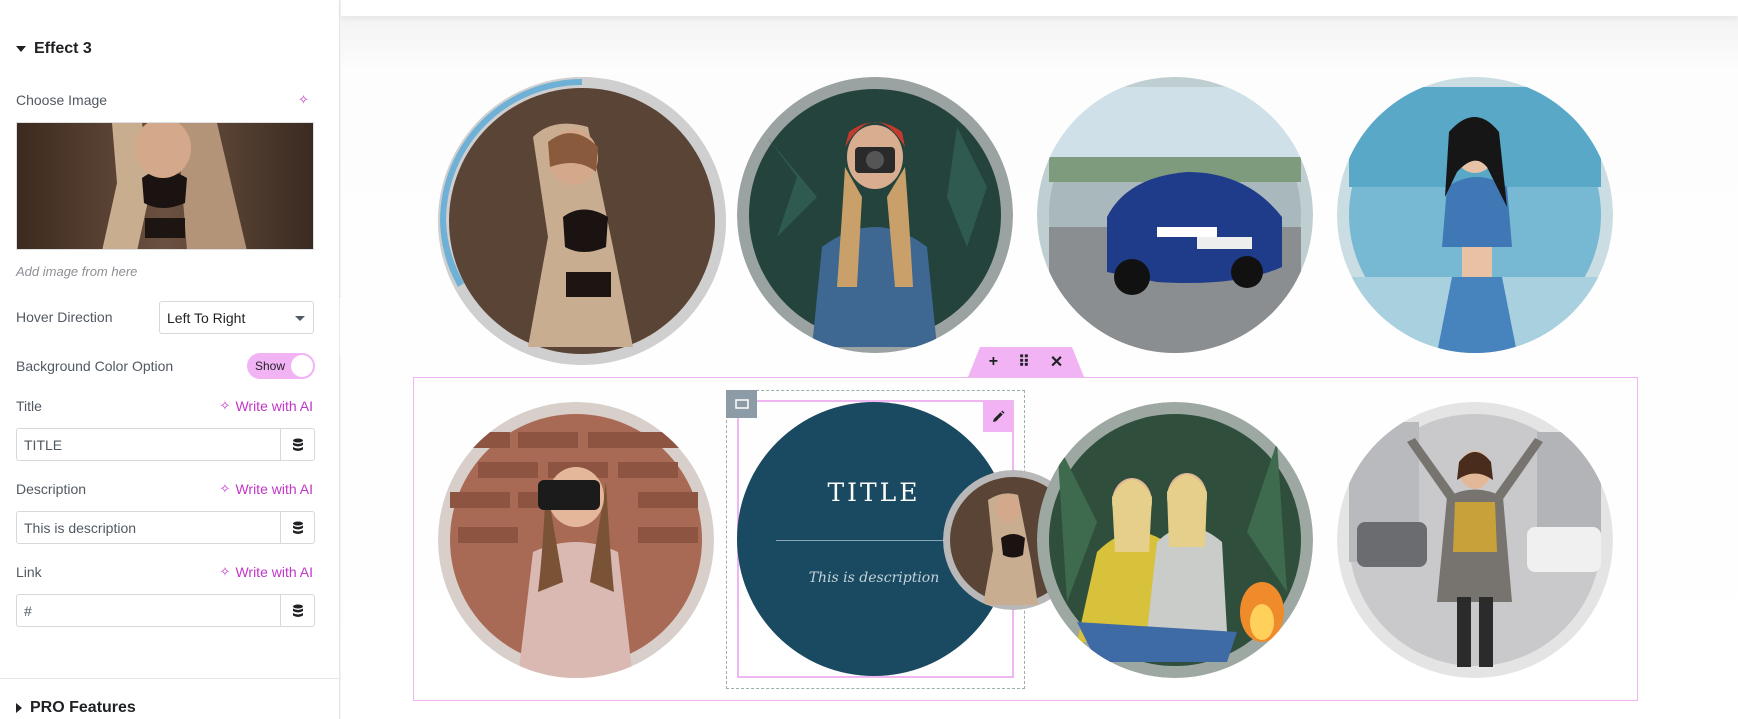 The image size is (1738, 719). What do you see at coordinates (64, 317) in the screenshot?
I see `hover-direction-label: Hover Direction` at bounding box center [64, 317].